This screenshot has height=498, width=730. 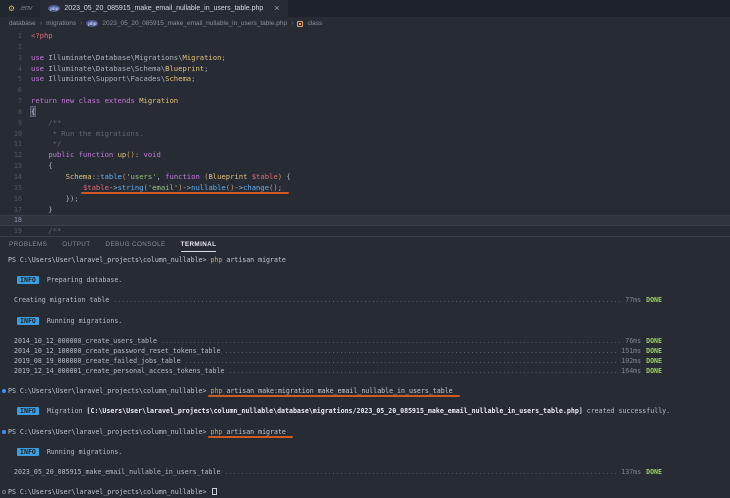 What do you see at coordinates (17, 176) in the screenshot?
I see `line-number: 14` at bounding box center [17, 176].